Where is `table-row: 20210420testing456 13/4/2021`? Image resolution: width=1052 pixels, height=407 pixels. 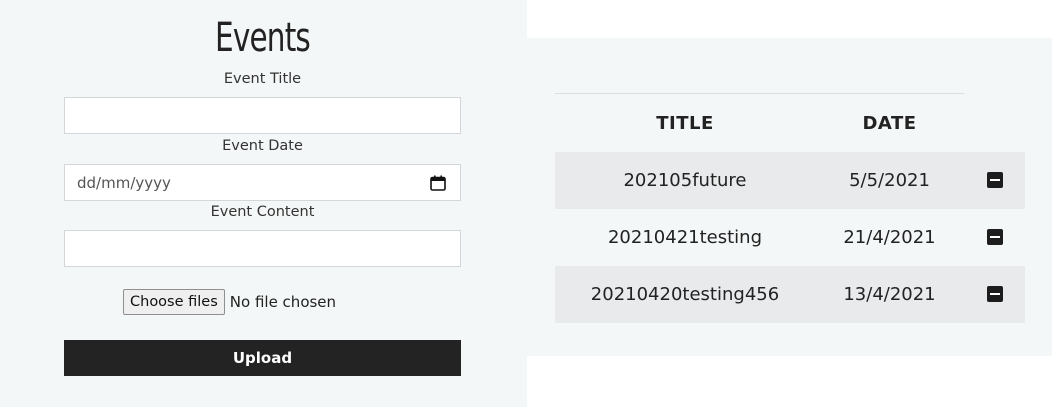 table-row: 20210420testing456 13/4/2021 is located at coordinates (790, 294).